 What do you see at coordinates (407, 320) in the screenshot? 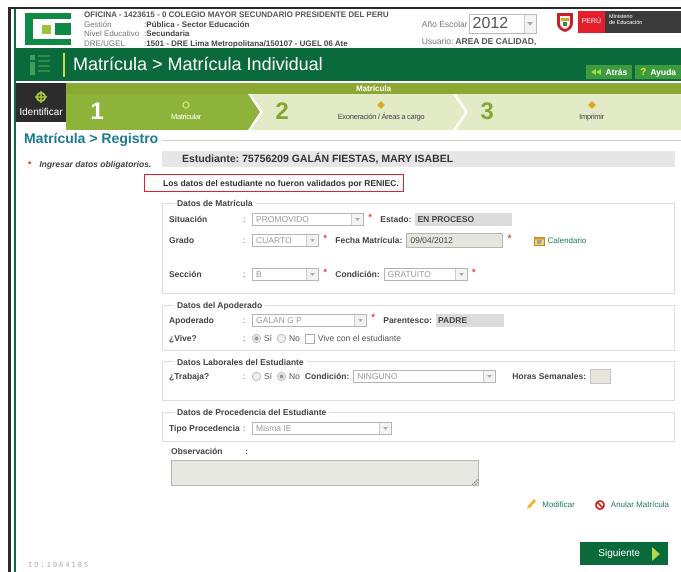
I see `field-label: Parentesco:` at bounding box center [407, 320].